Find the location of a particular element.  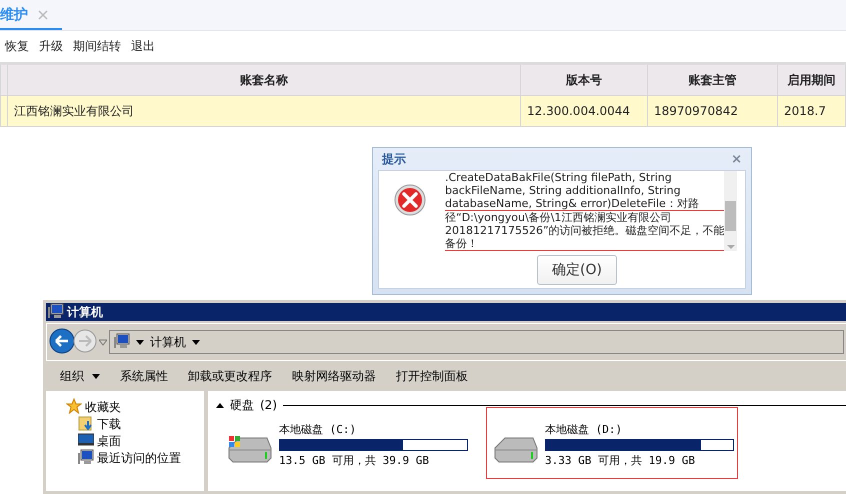

drive-name: 本地磁盘 (D:) is located at coordinates (584, 429).